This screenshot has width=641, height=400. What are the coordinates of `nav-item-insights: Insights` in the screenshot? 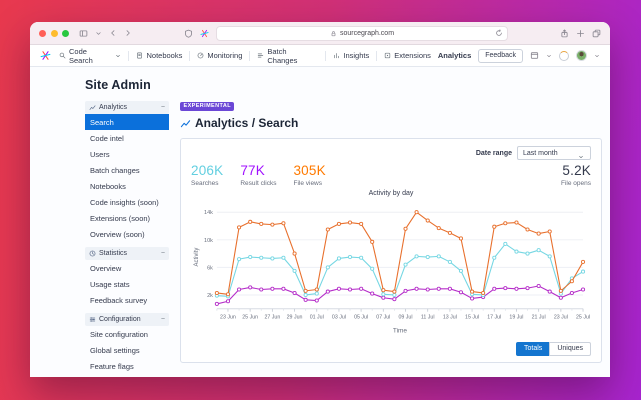 It's located at (351, 55).